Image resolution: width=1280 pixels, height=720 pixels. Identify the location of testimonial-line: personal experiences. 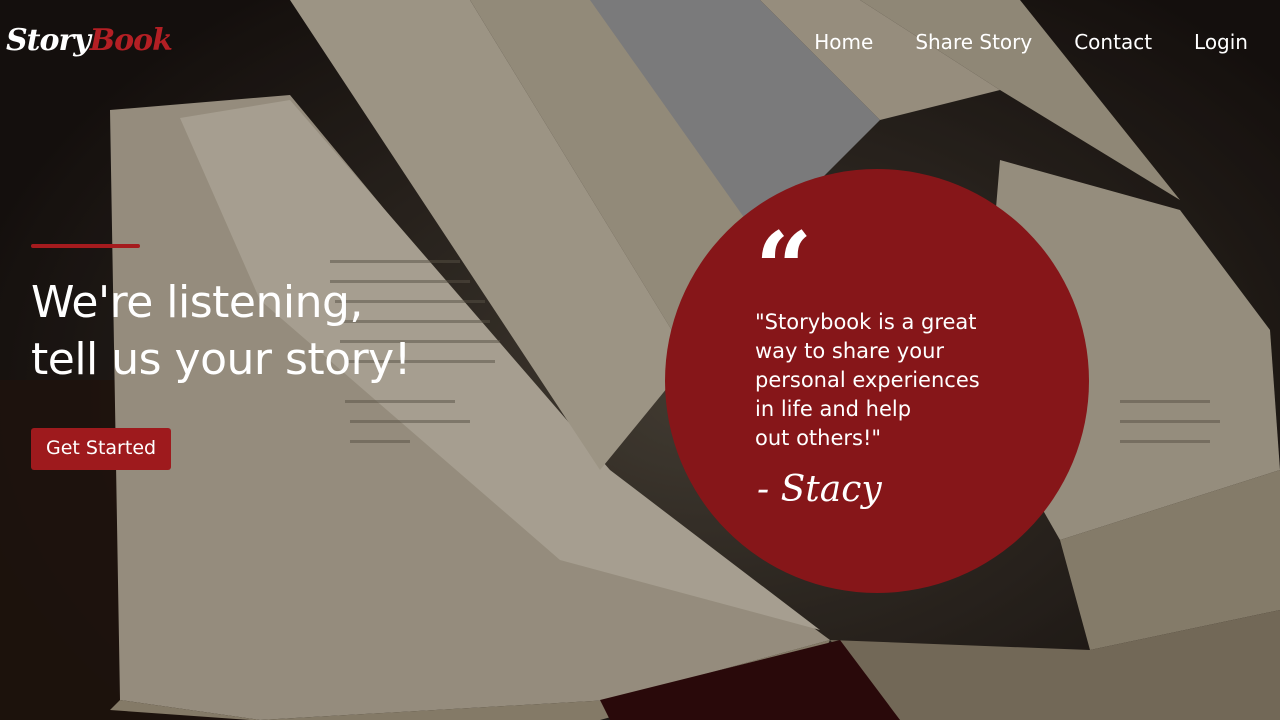
(867, 380).